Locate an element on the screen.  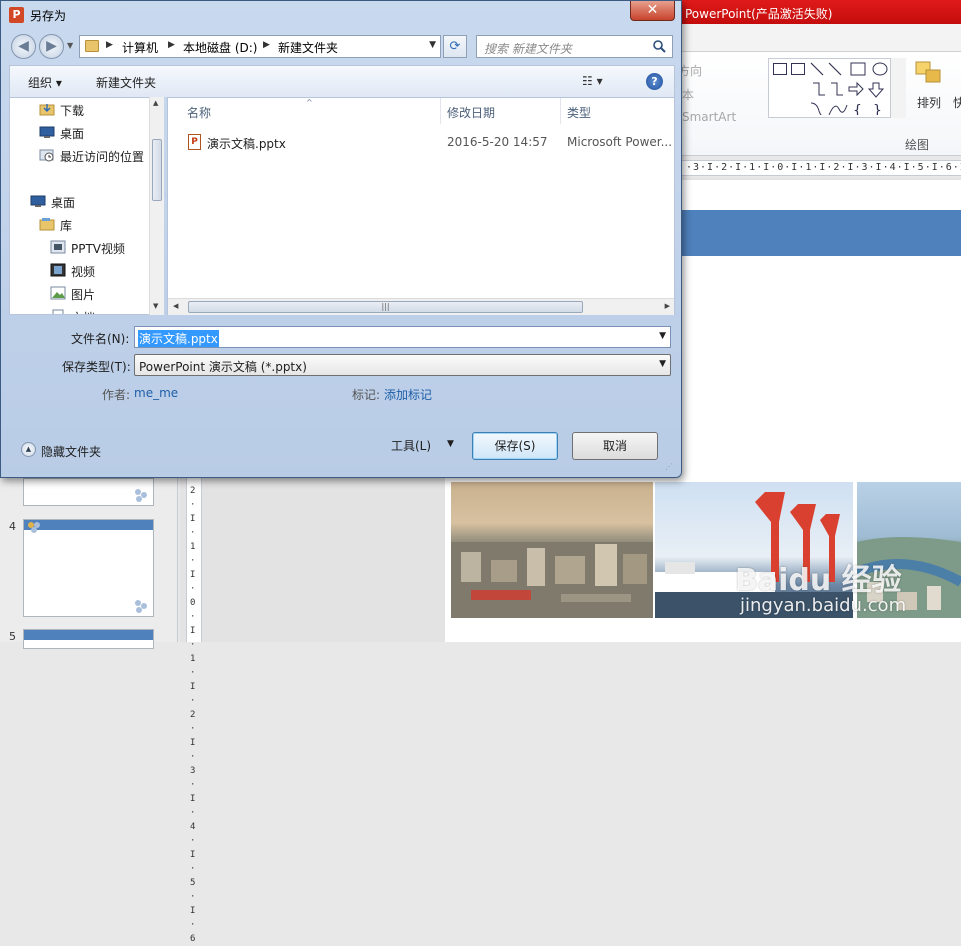
file-list-horizontal-scrollbar: ◀ ||| ▶ is located at coordinates (421, 306).